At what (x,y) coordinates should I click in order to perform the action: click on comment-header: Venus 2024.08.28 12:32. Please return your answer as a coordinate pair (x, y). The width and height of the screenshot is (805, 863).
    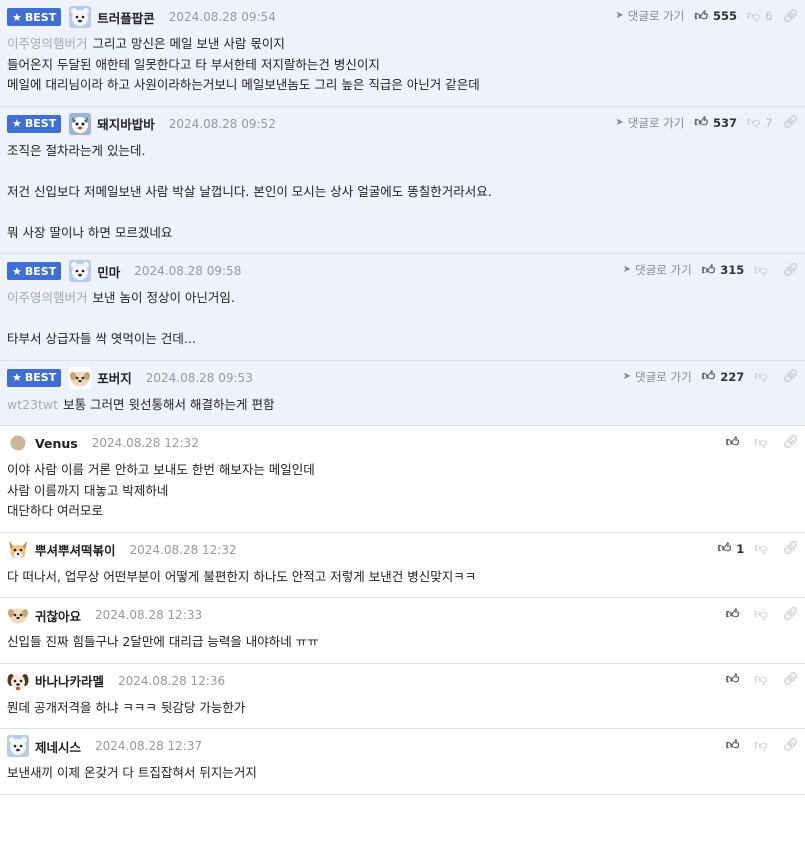
    Looking at the image, I should click on (402, 443).